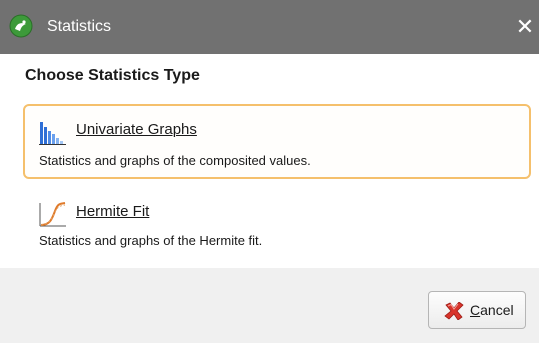 Image resolution: width=539 pixels, height=343 pixels. Describe the element at coordinates (52, 214) in the screenshot. I see `hermite-curve-icon` at that location.